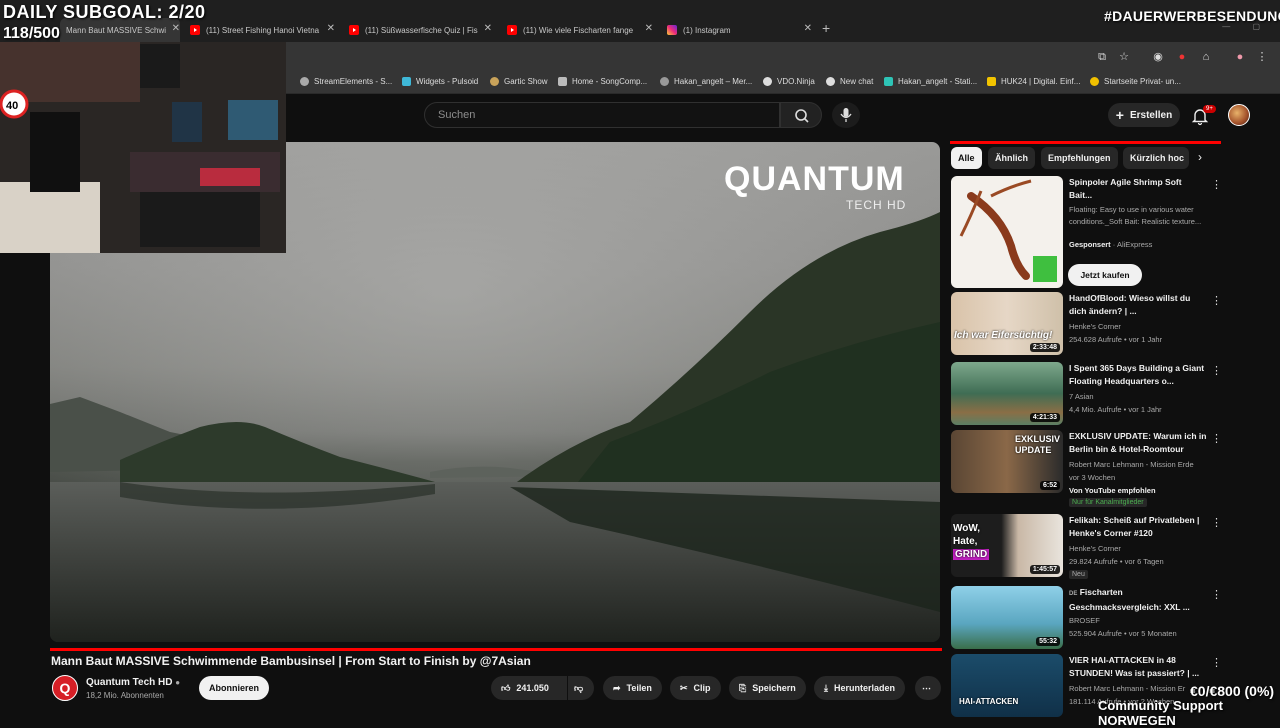 The image size is (1280, 728). Describe the element at coordinates (767, 688) in the screenshot. I see `save-button: ⎘ Speichern` at that location.